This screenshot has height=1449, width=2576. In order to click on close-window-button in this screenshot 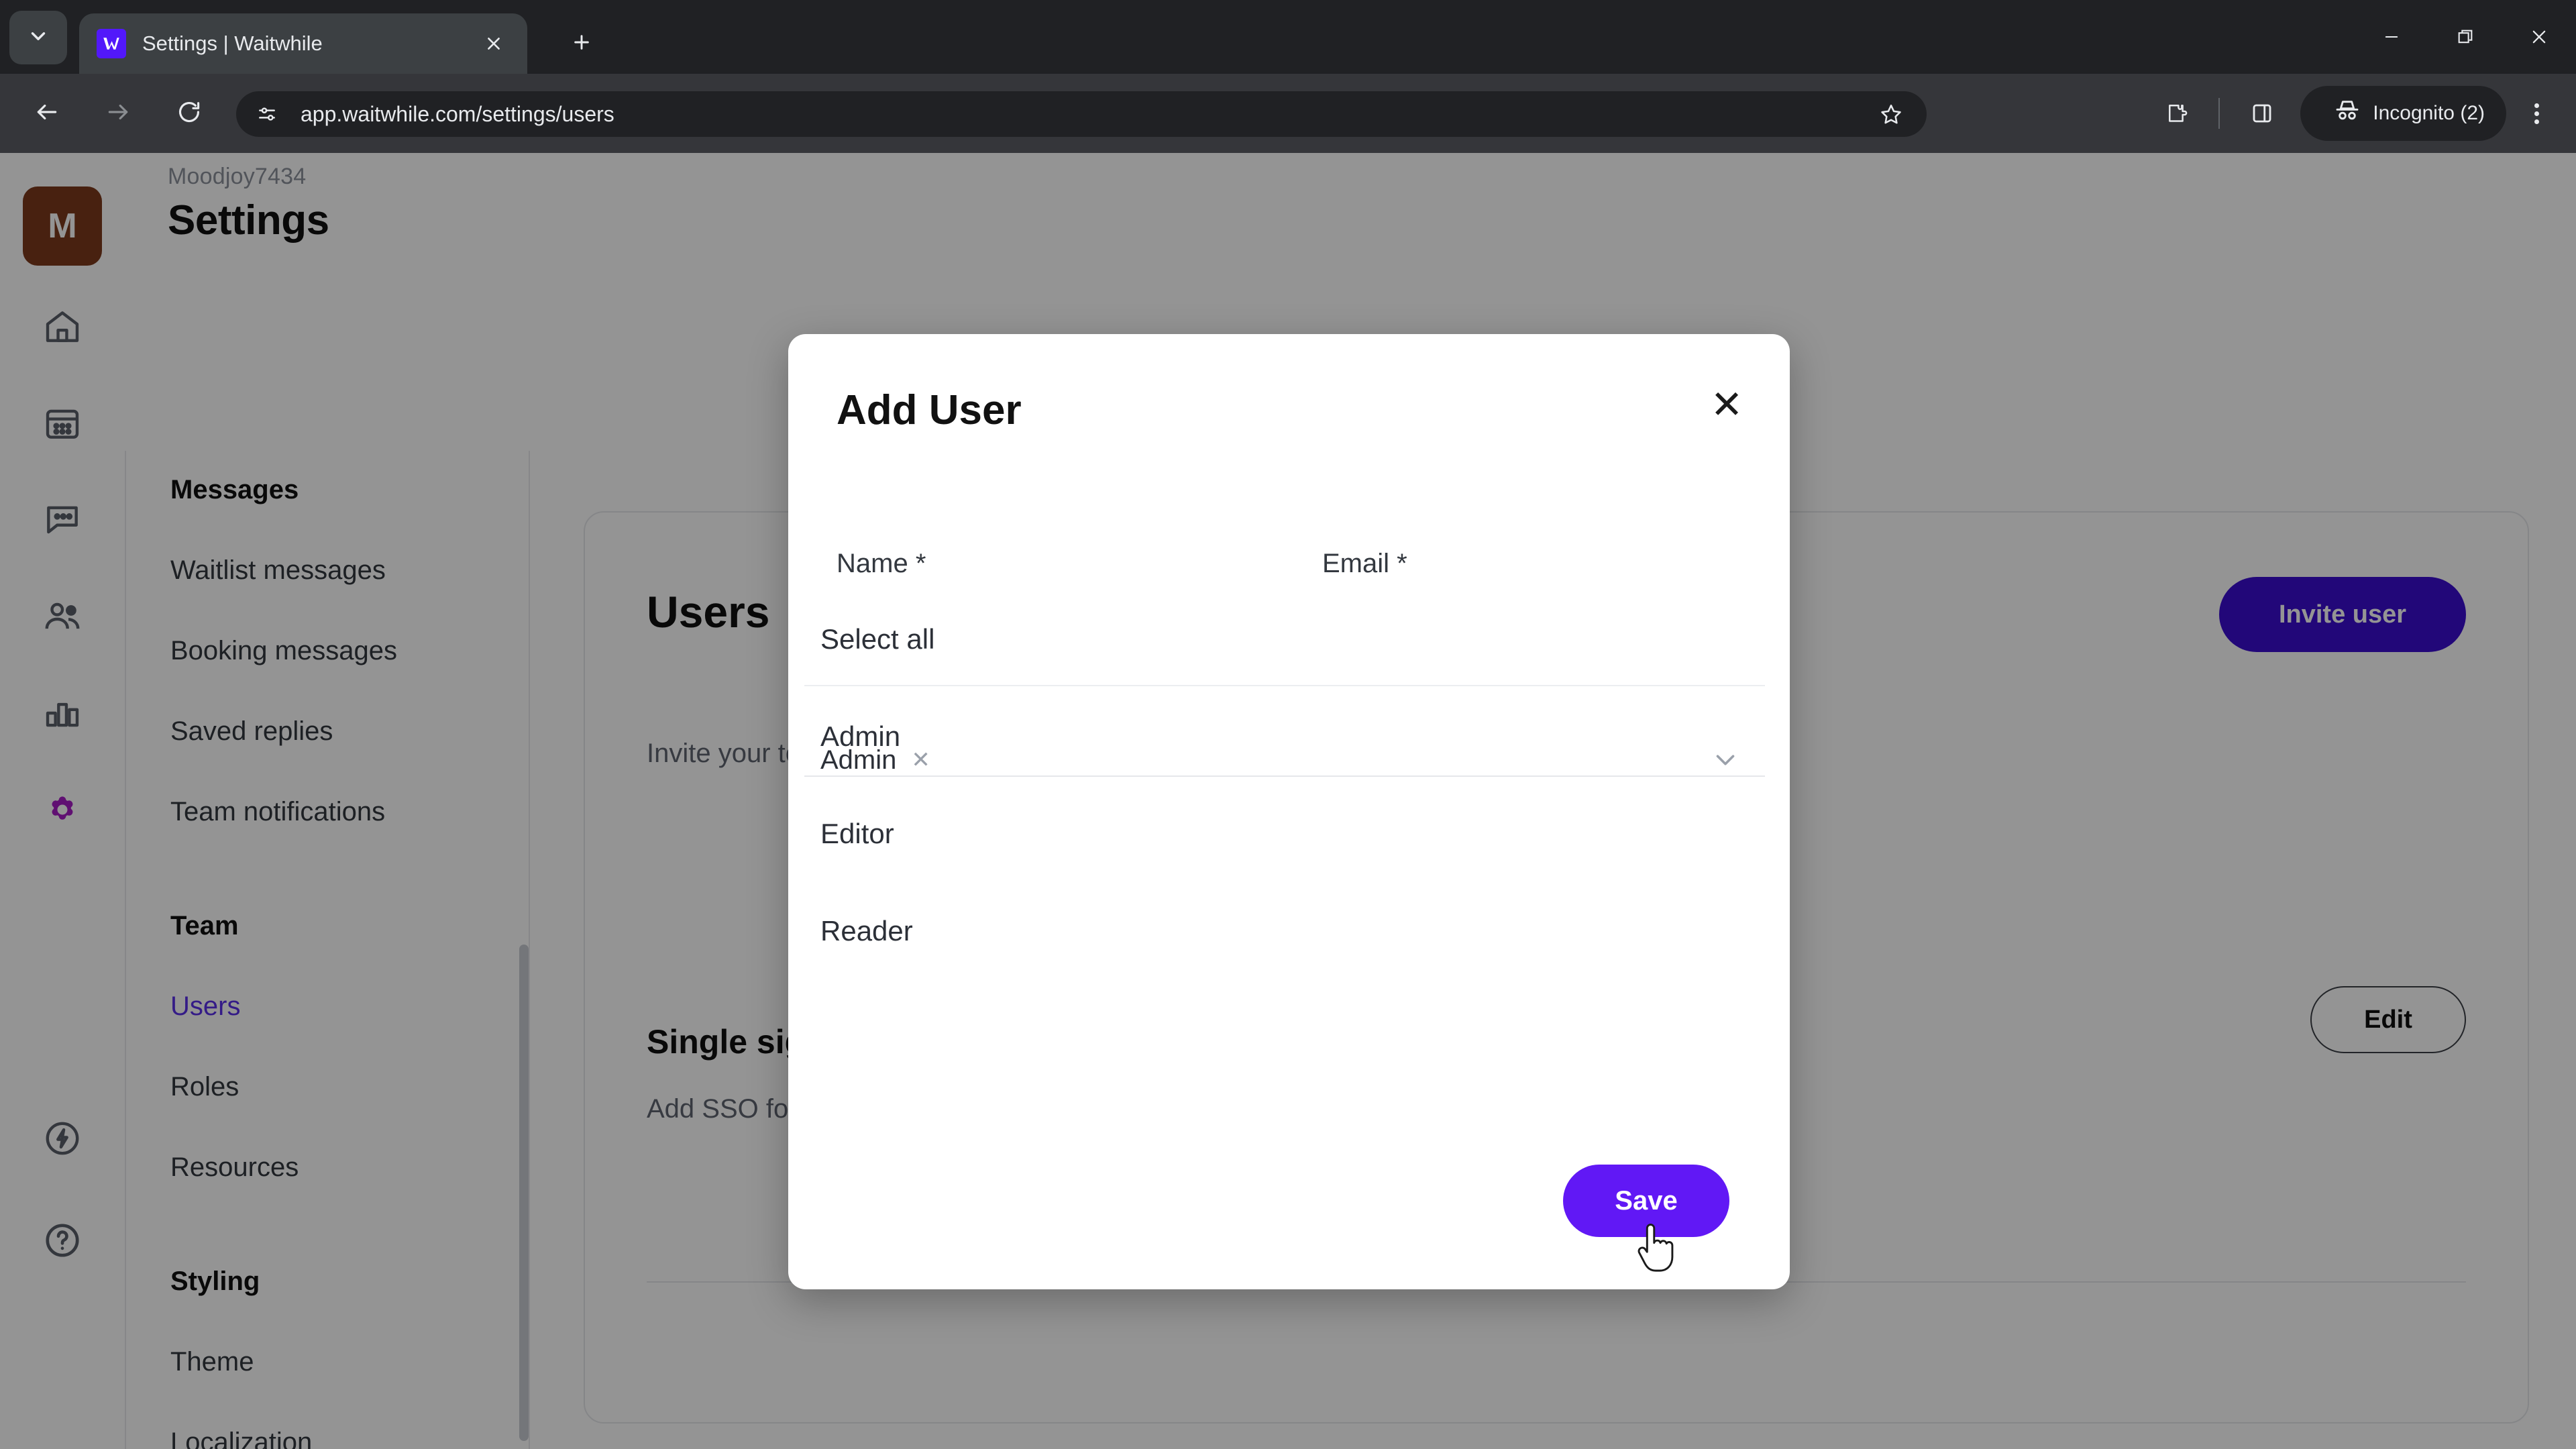, I will do `click(2539, 37)`.